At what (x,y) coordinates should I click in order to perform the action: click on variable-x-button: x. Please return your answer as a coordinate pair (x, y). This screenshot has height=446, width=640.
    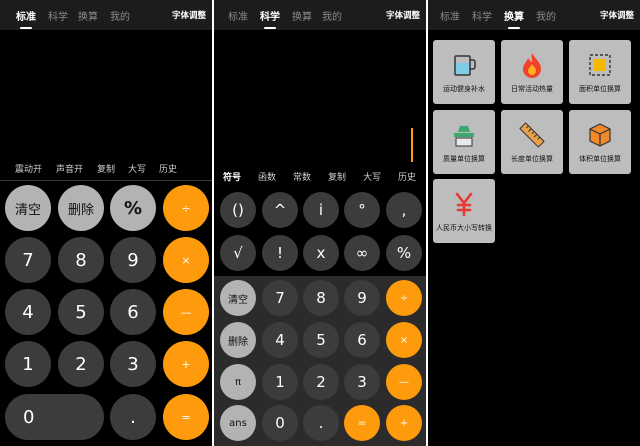
    Looking at the image, I should click on (321, 253).